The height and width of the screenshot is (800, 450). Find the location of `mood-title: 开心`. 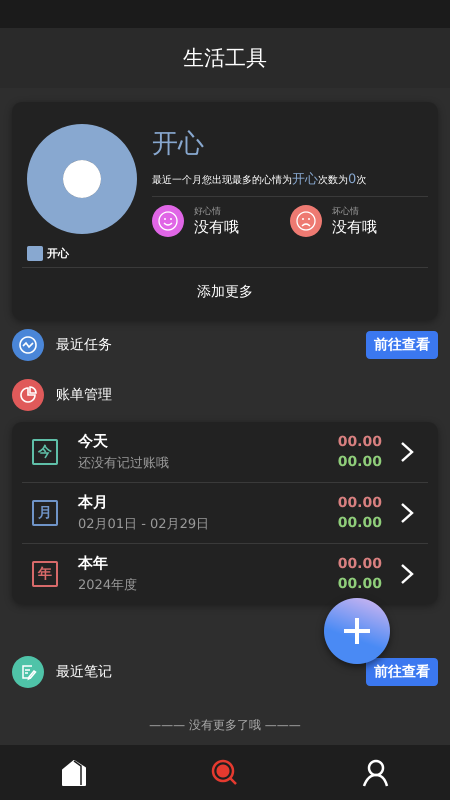

mood-title: 开心 is located at coordinates (178, 144).